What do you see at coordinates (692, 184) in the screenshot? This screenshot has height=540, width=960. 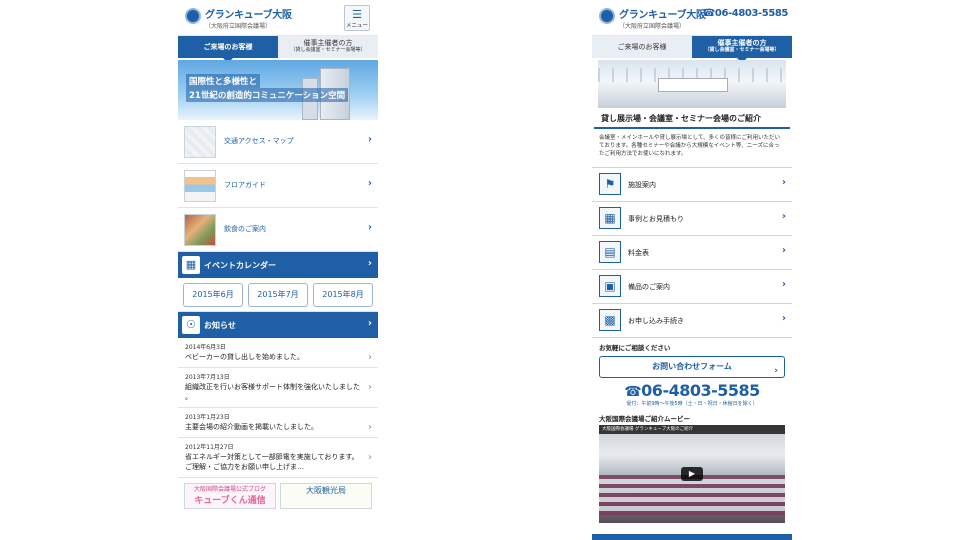 I see `list-item-facilities: ⚑ 施設案内 ›` at bounding box center [692, 184].